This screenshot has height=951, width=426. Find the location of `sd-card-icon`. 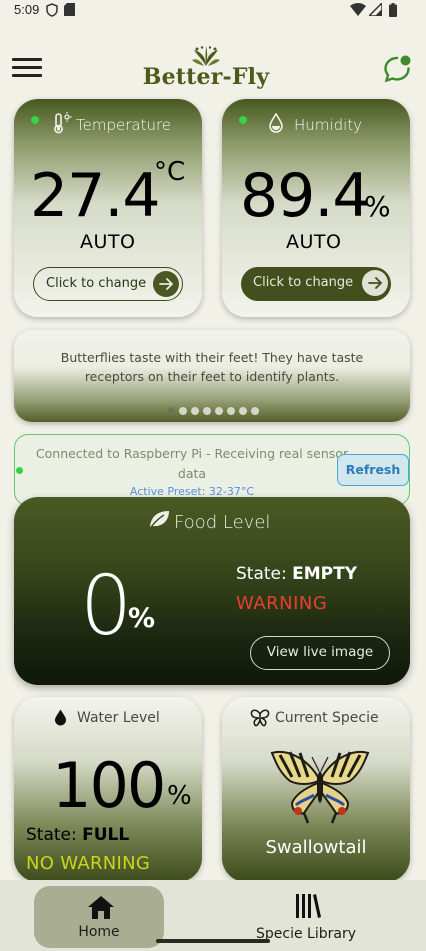

sd-card-icon is located at coordinates (69, 9).